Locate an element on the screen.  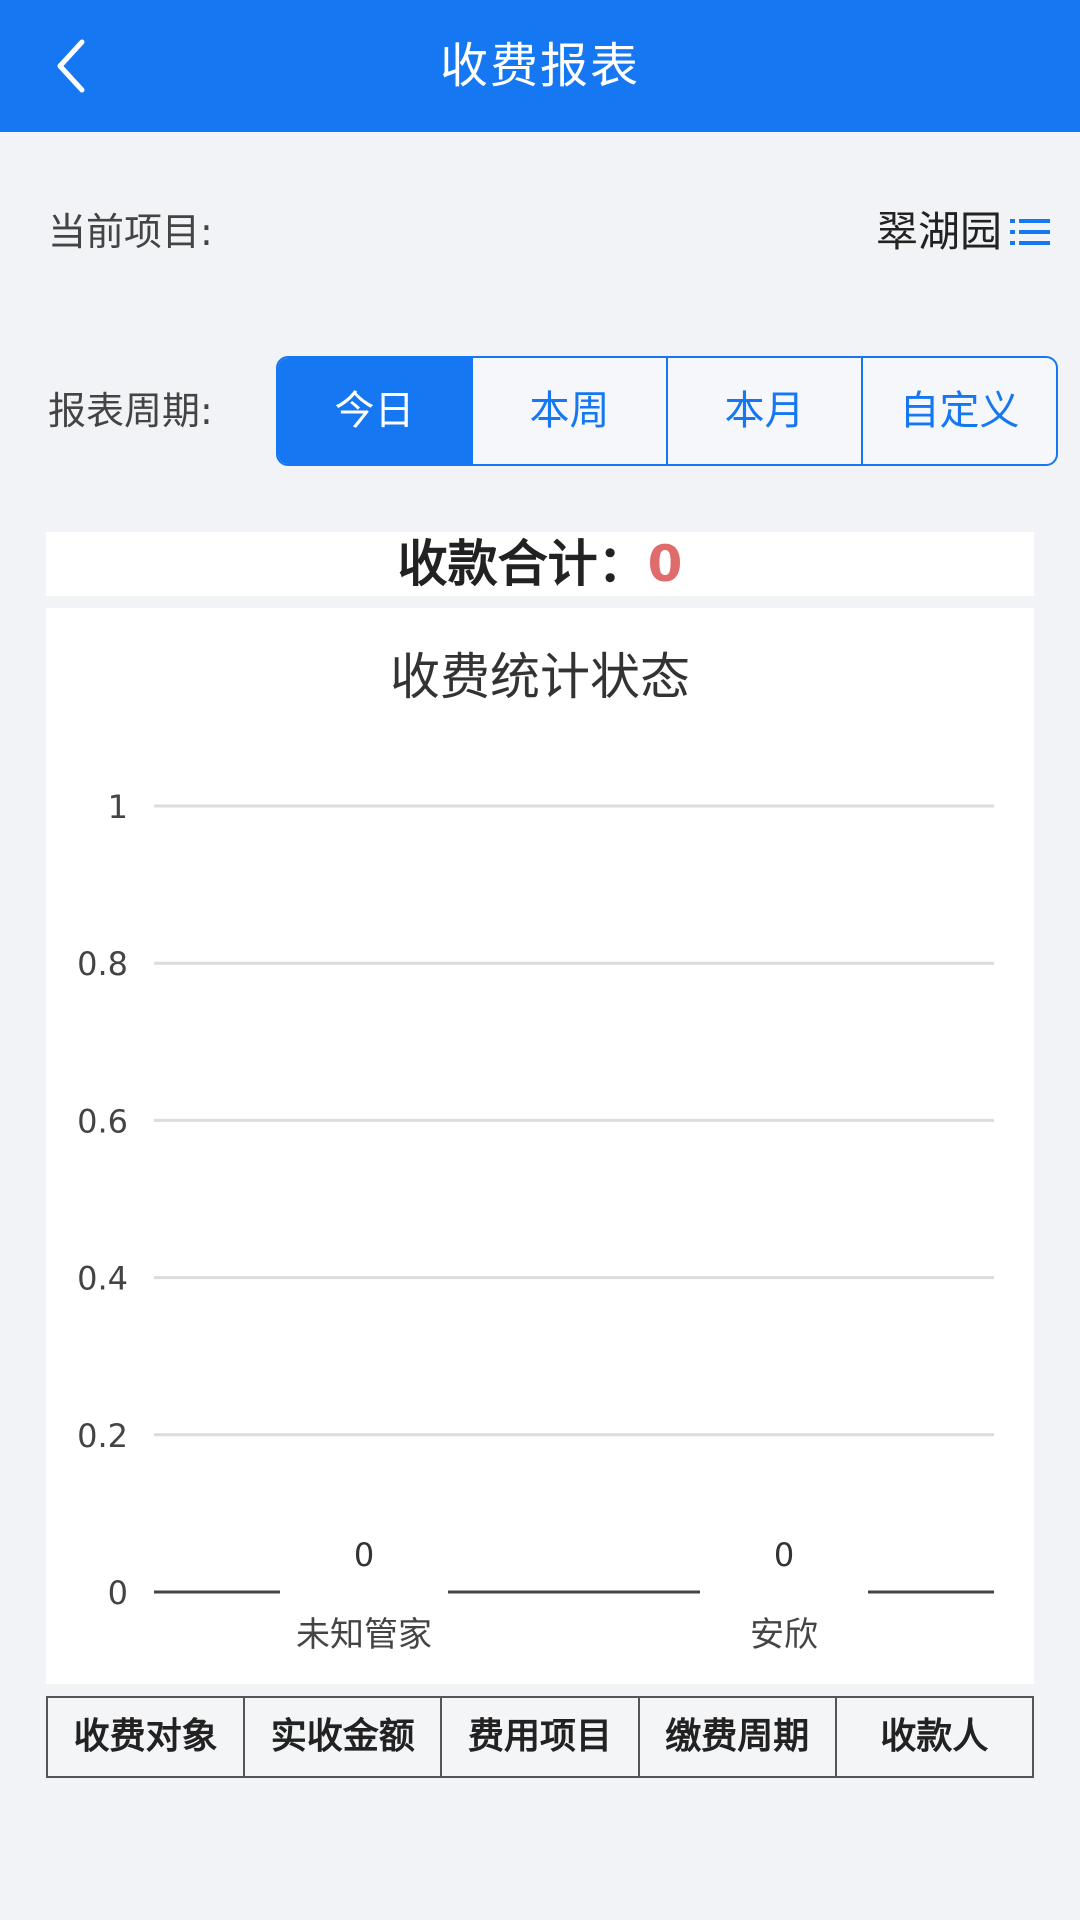
y-tick-label: 0.8 is located at coordinates (102, 964).